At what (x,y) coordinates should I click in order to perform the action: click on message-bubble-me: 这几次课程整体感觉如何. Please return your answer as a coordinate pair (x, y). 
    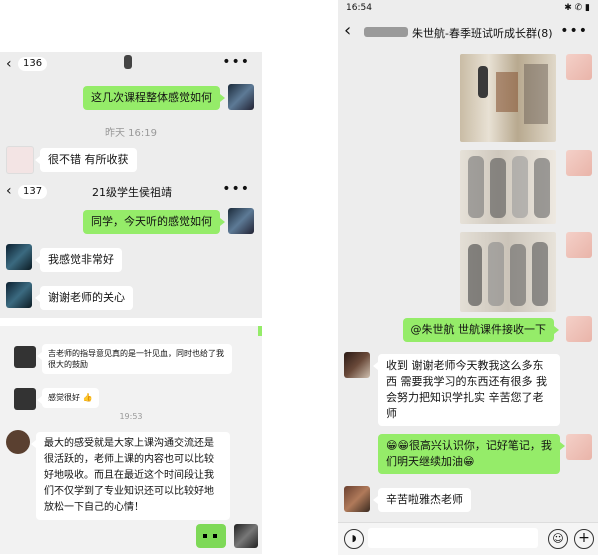
    Looking at the image, I should click on (154, 98).